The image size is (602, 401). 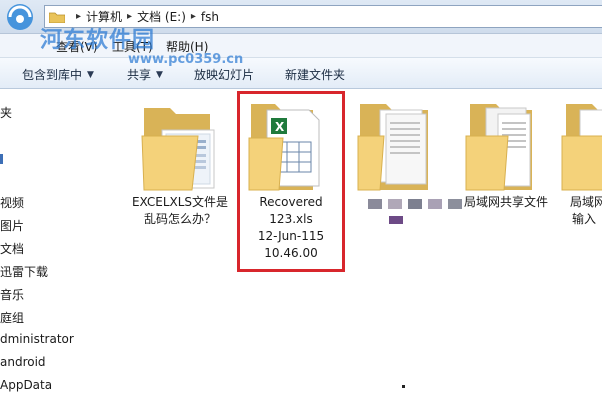 I want to click on nav-item-administrator: dministrator, so click(x=37, y=339).